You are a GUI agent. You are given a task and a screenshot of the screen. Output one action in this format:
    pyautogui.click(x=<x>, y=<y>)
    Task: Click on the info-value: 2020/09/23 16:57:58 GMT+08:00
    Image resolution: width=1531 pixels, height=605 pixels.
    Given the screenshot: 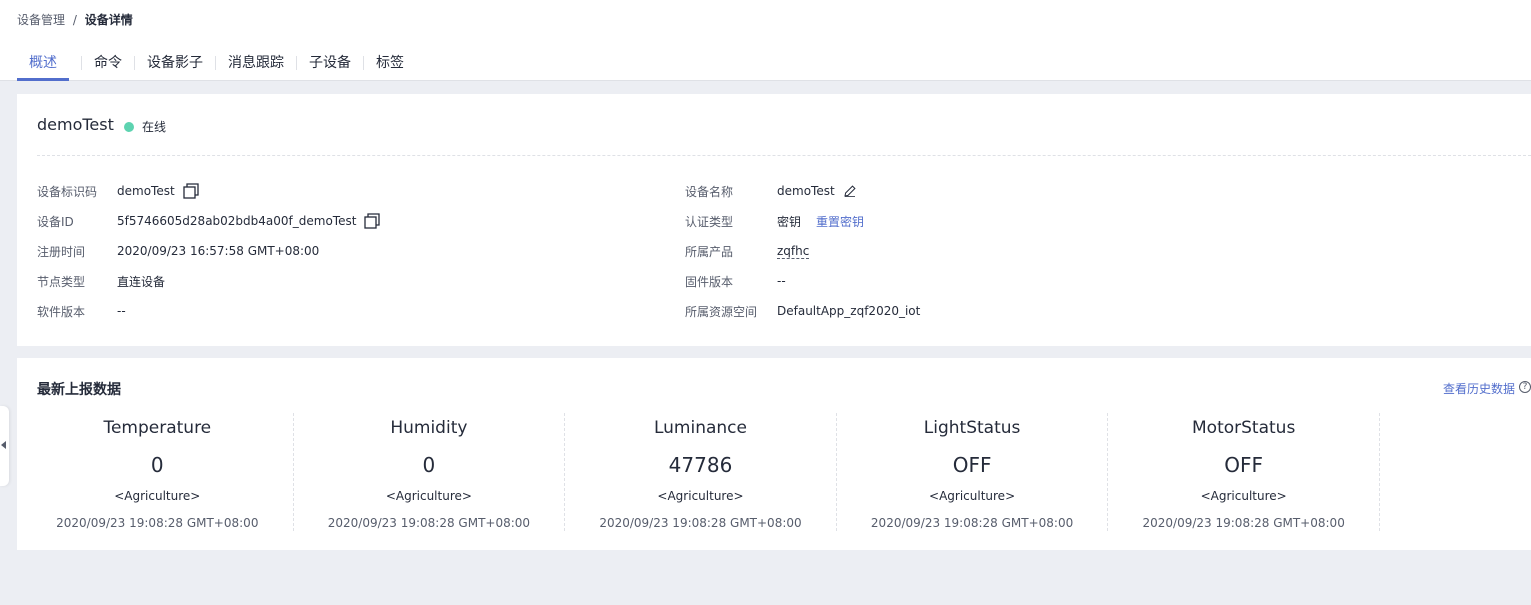 What is the action you would take?
    pyautogui.click(x=218, y=251)
    